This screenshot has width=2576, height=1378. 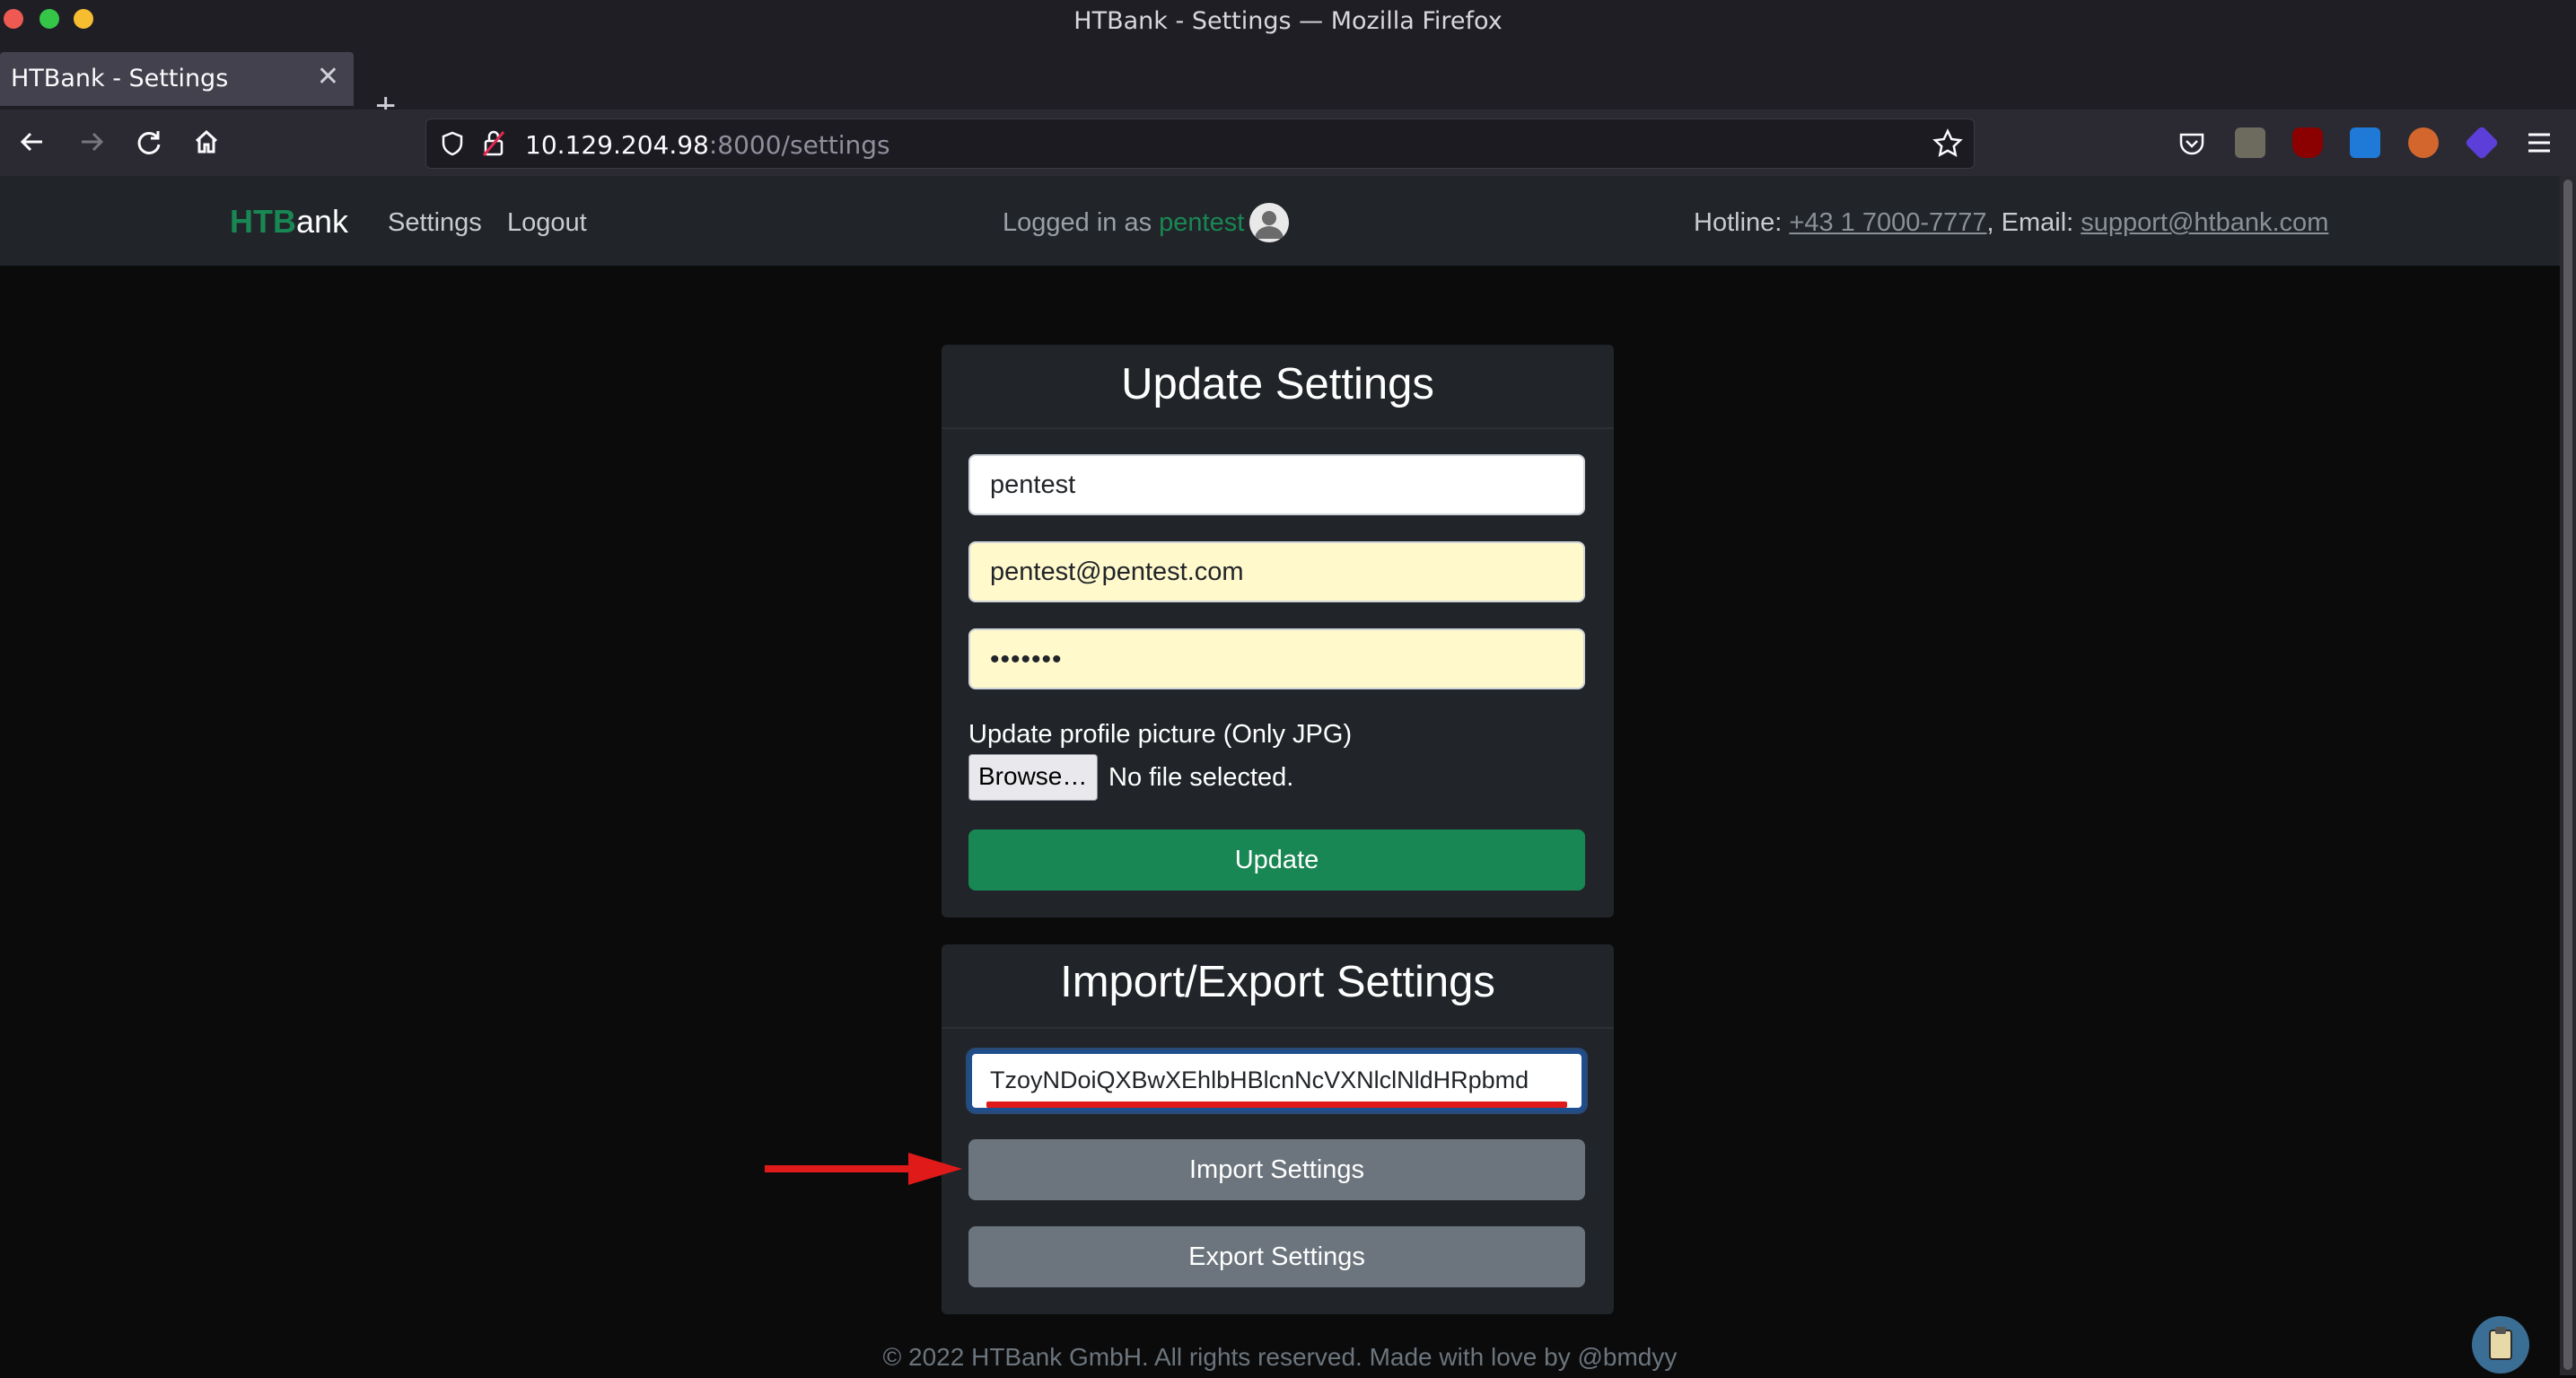 I want to click on profile-picture-label: Update profile picture (Only JPG), so click(x=1160, y=734).